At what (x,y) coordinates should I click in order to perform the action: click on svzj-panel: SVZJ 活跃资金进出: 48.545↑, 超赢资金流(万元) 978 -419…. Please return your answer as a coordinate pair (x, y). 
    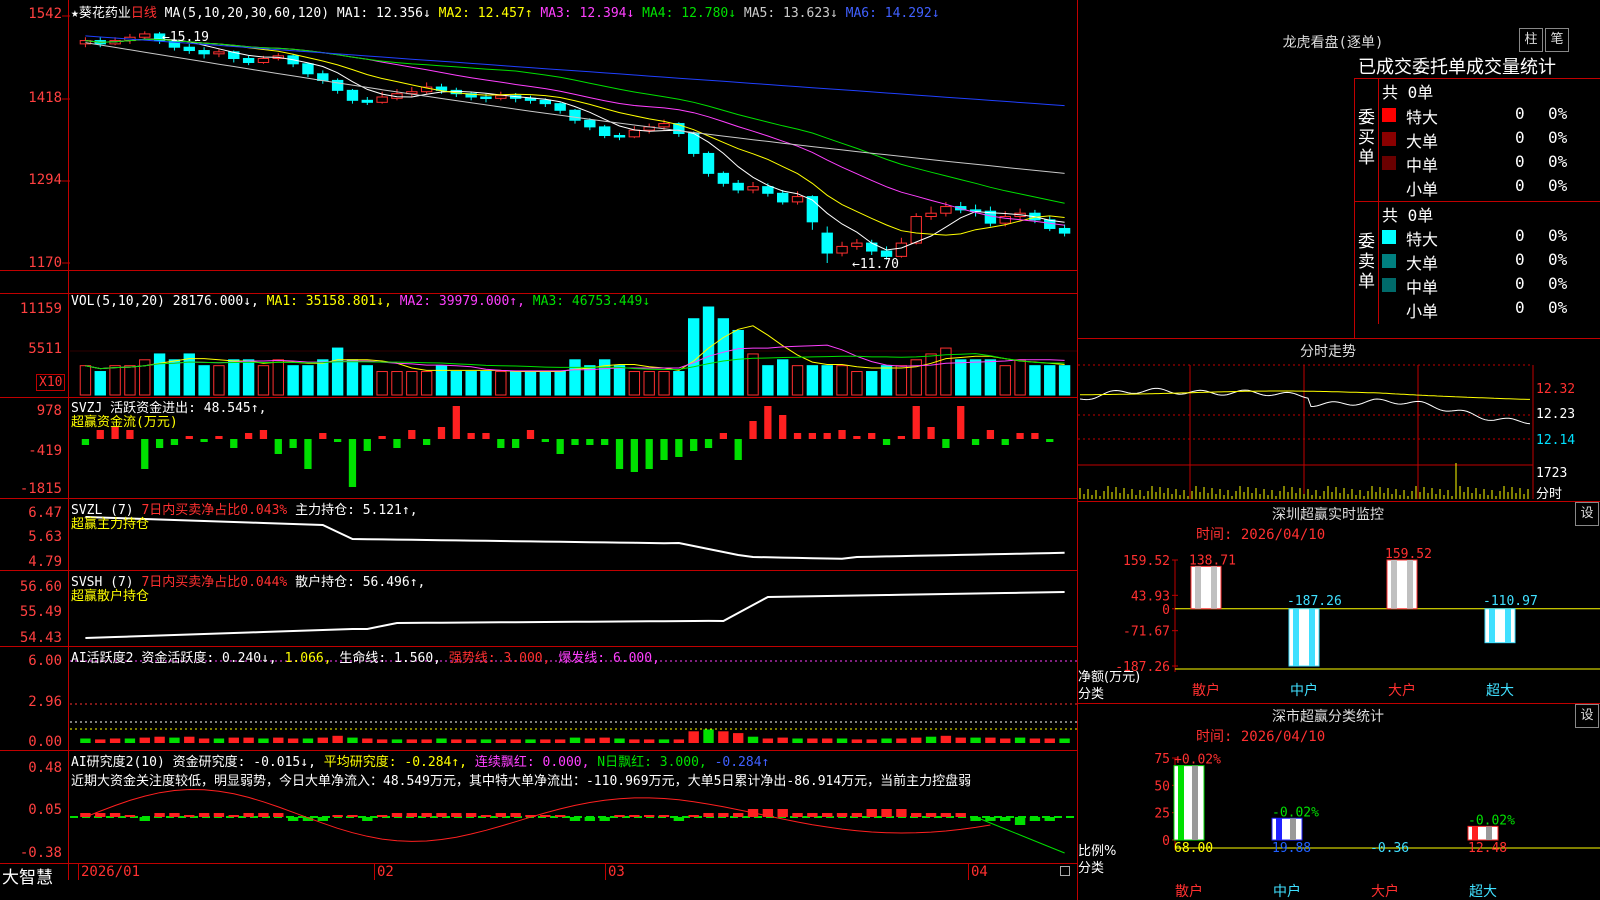
    Looking at the image, I should click on (538, 448).